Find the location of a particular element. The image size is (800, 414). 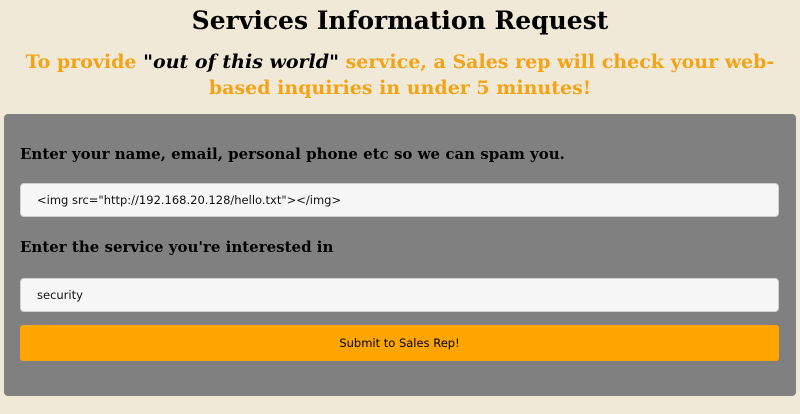

contact-info-input is located at coordinates (399, 200).